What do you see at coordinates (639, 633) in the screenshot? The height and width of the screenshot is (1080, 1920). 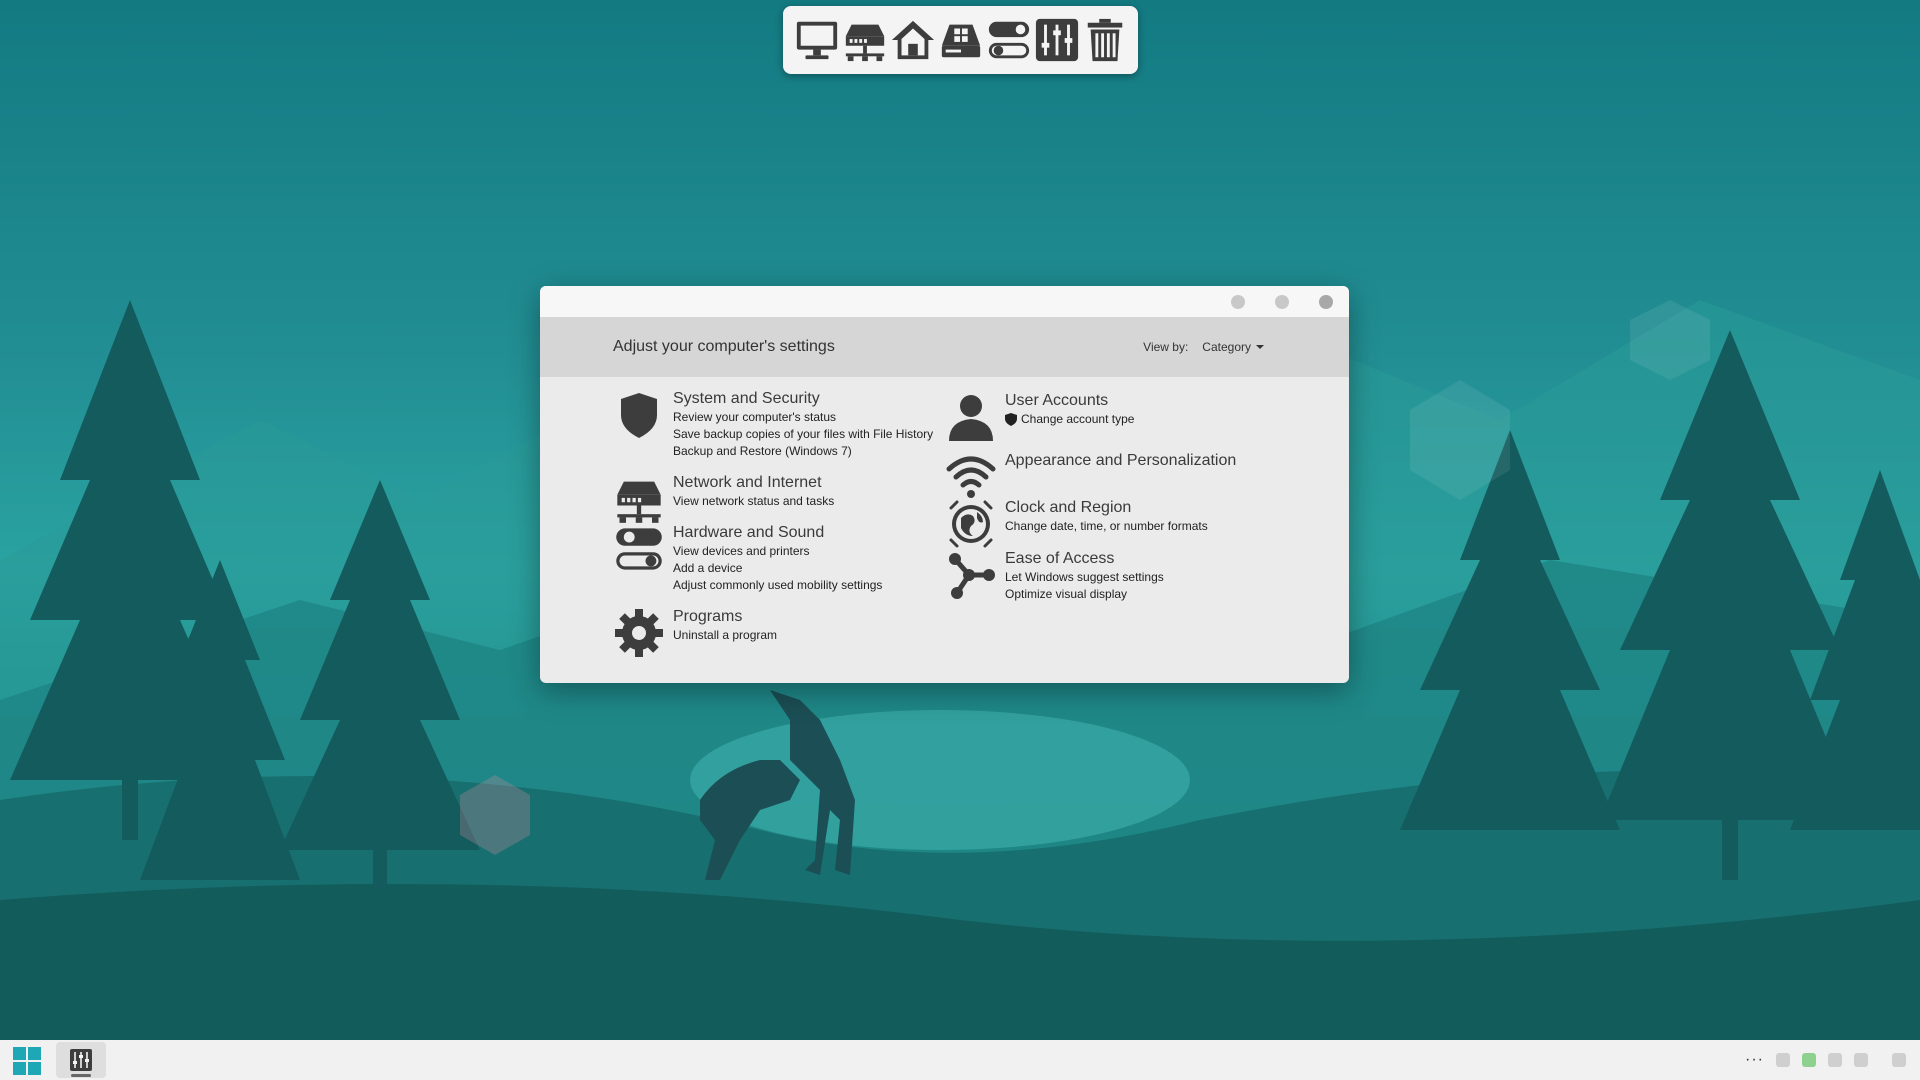 I see `gear-icon` at bounding box center [639, 633].